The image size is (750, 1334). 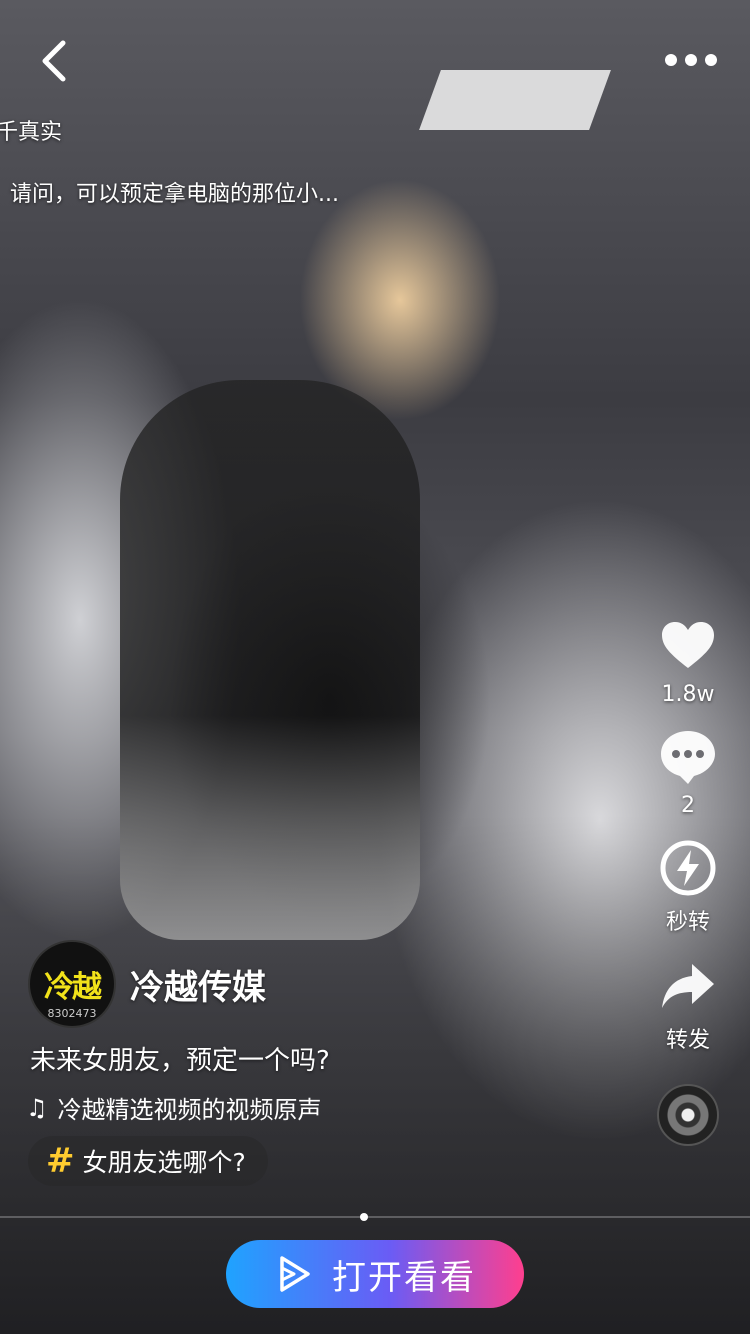 What do you see at coordinates (688, 757) in the screenshot?
I see `comment-bubble-icon` at bounding box center [688, 757].